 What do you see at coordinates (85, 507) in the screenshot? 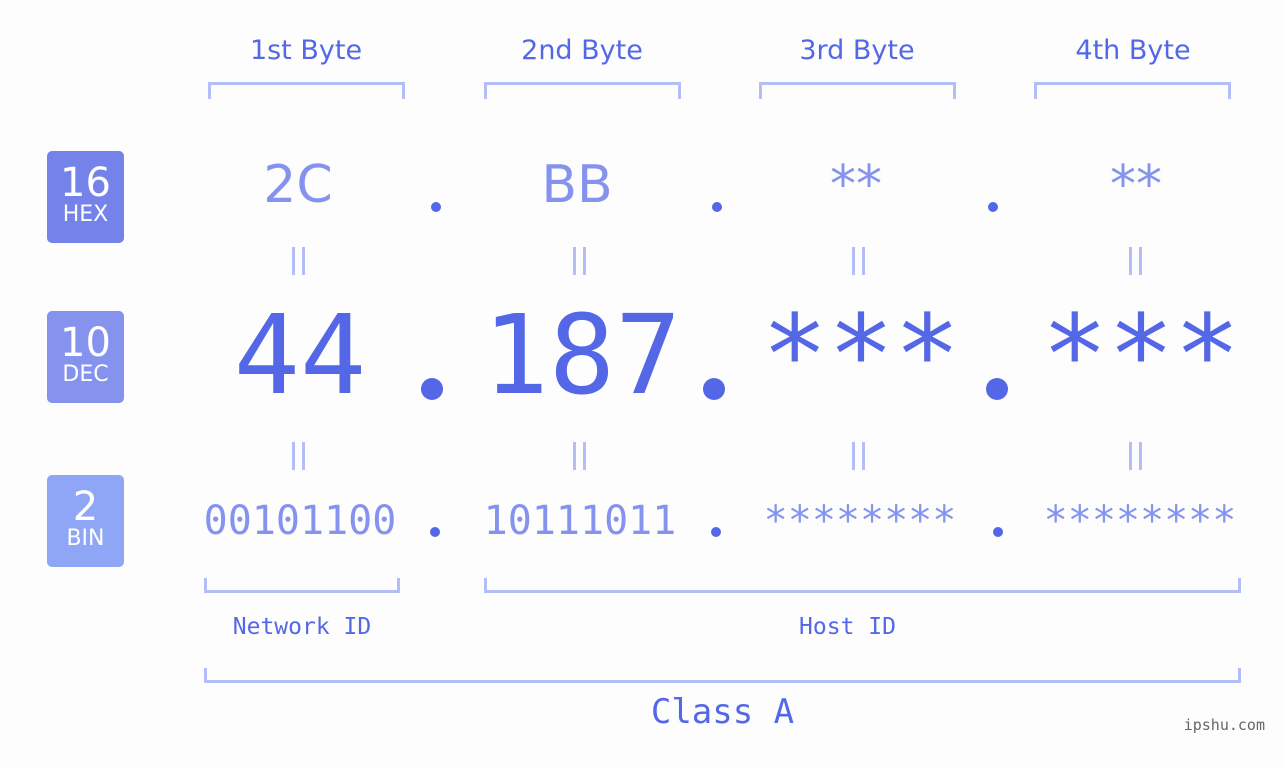
I see `bin-base: 2` at bounding box center [85, 507].